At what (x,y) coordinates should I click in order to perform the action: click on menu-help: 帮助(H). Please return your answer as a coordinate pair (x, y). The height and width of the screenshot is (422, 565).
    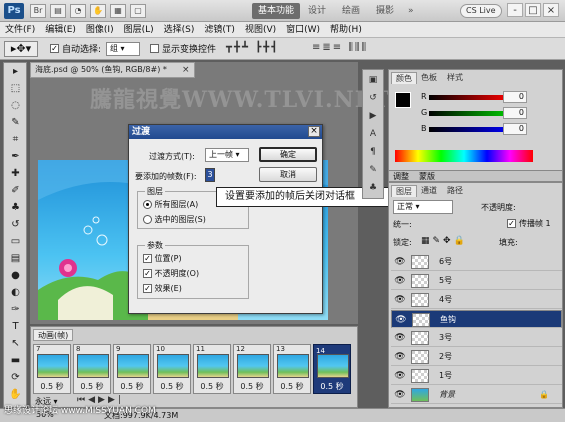
    Looking at the image, I should click on (346, 29).